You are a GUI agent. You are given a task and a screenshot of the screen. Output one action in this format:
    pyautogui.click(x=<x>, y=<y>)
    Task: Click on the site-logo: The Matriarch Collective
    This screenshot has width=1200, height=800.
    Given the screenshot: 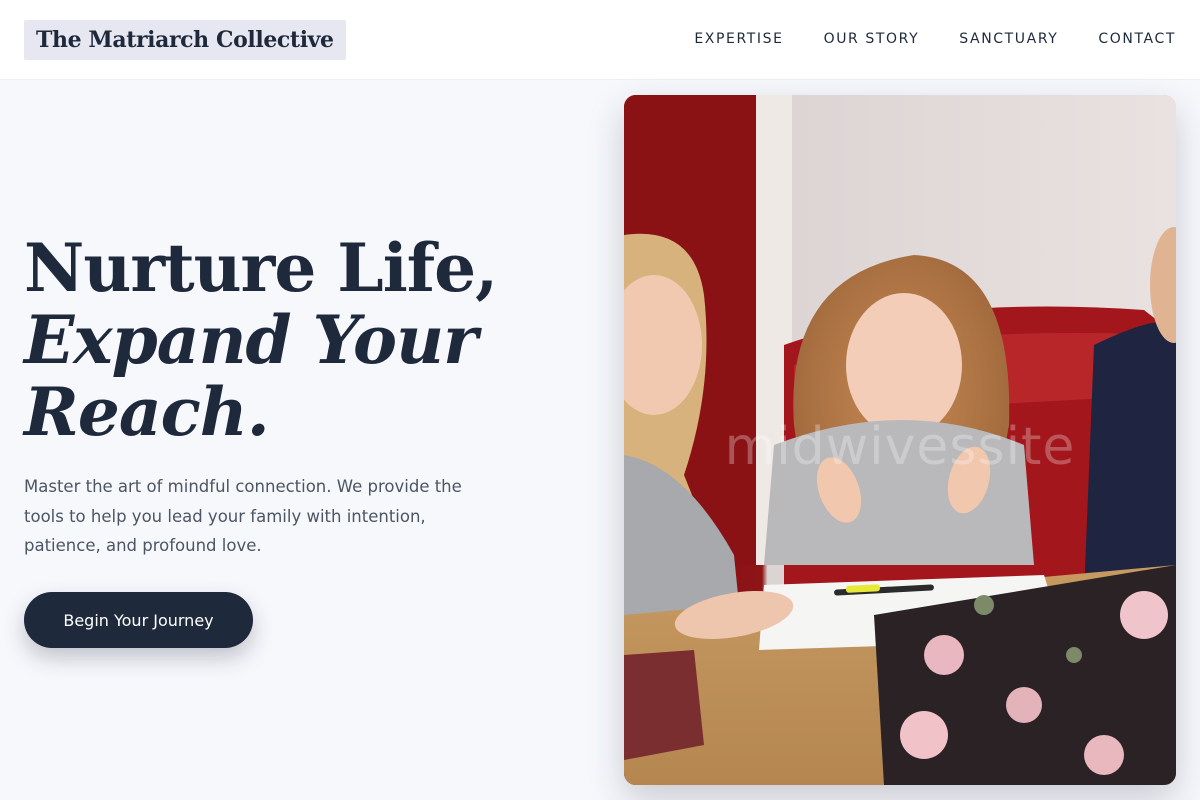 What is the action you would take?
    pyautogui.click(x=185, y=40)
    